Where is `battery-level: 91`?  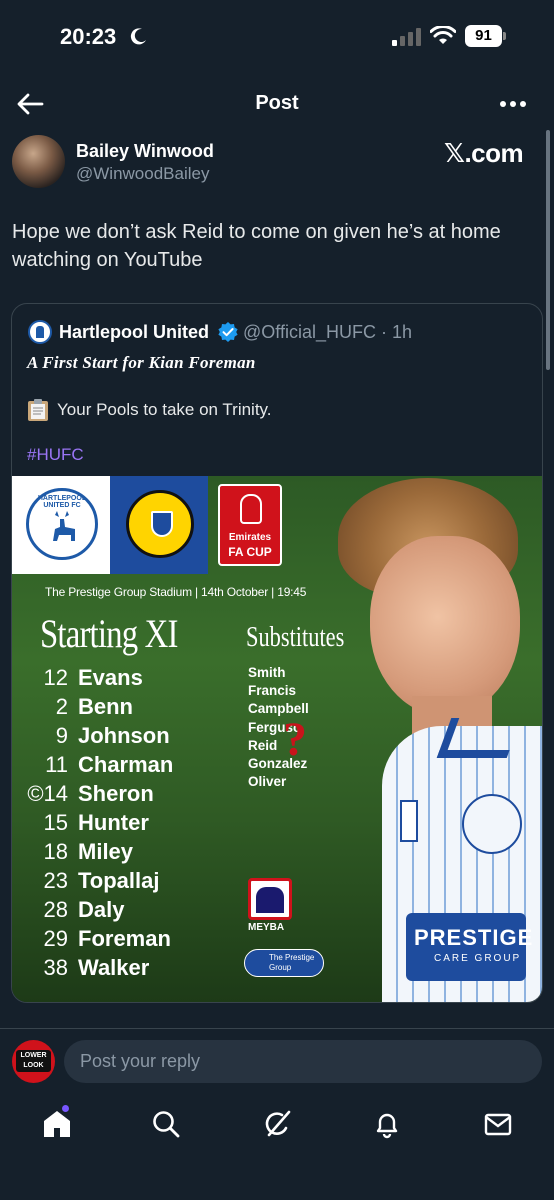 battery-level: 91 is located at coordinates (483, 36).